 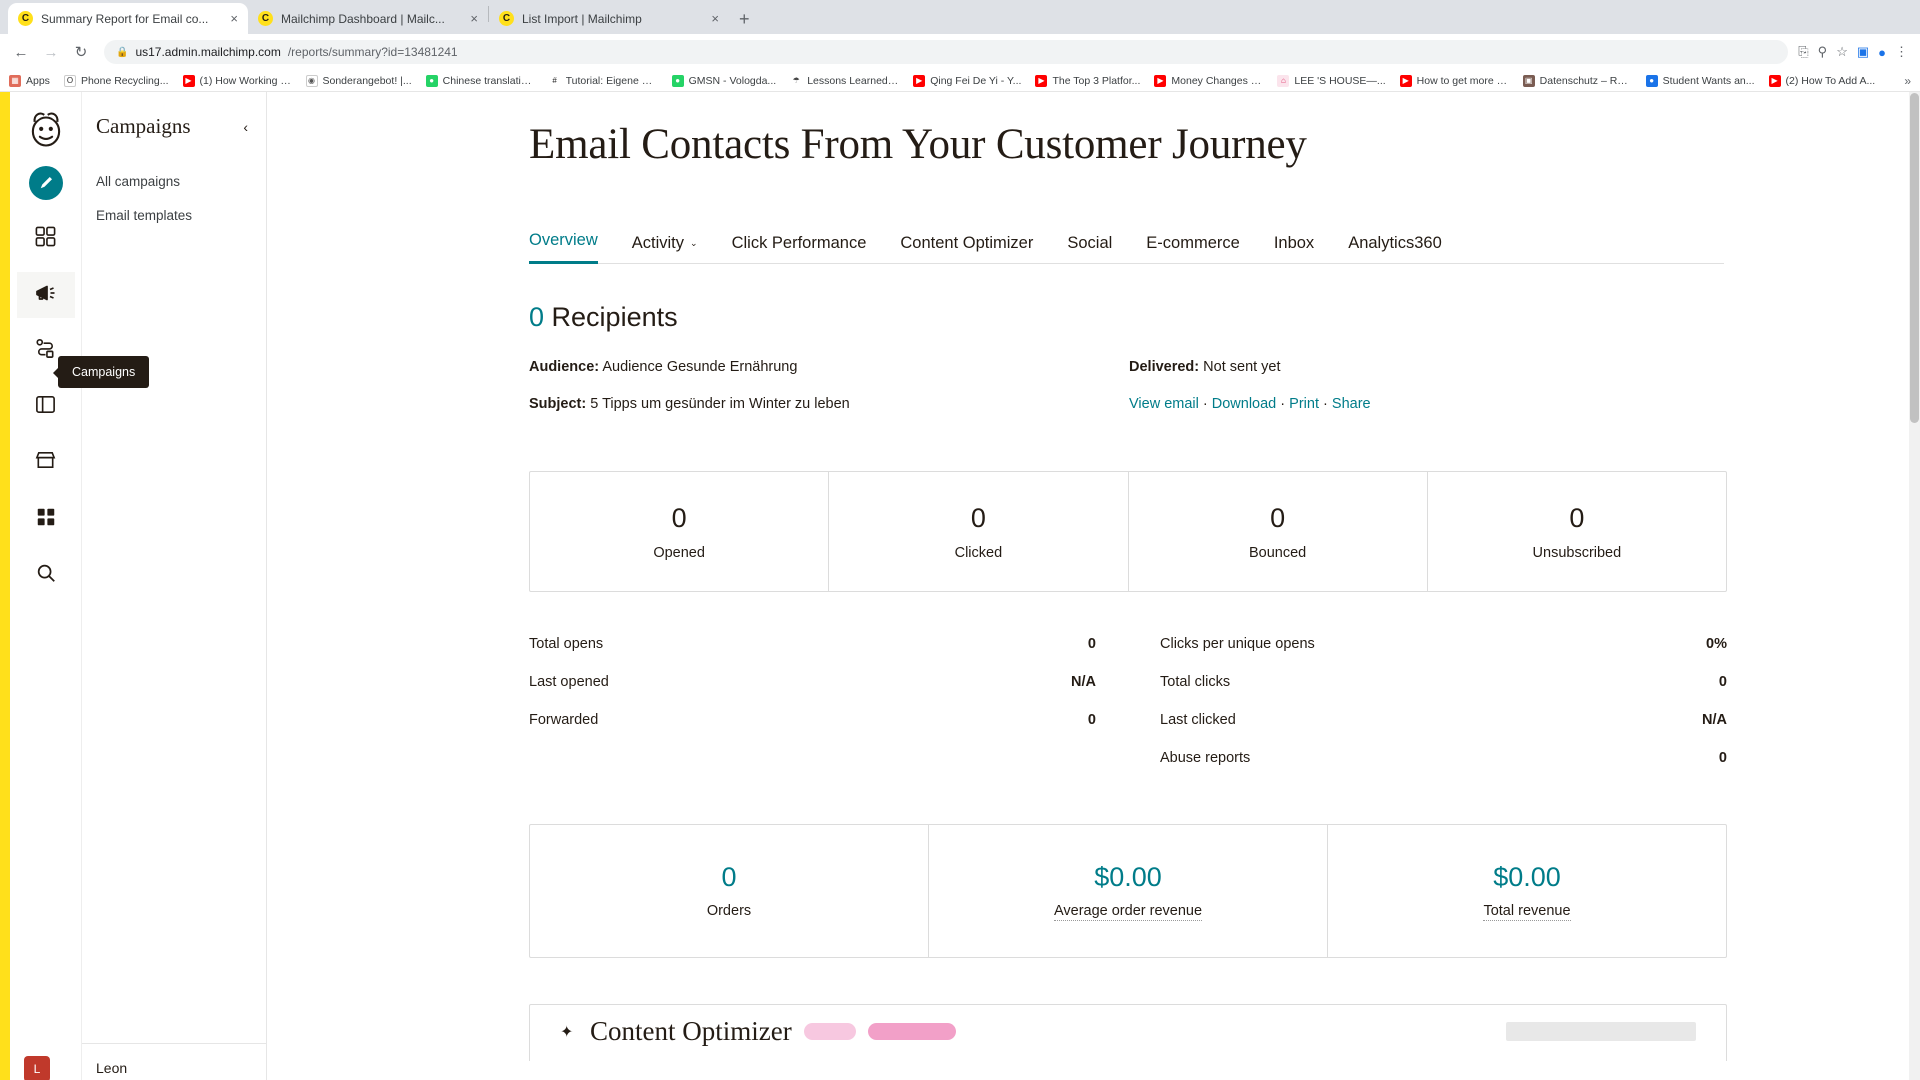 What do you see at coordinates (1914, 258) in the screenshot?
I see `scrollbar-thumb` at bounding box center [1914, 258].